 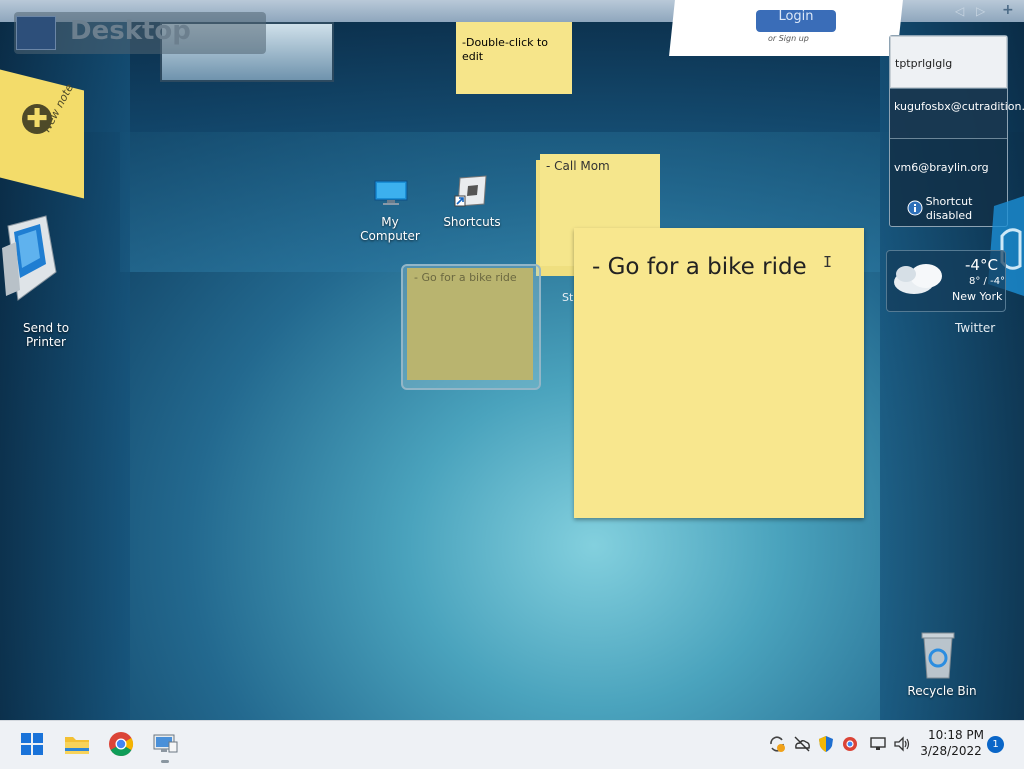 What do you see at coordinates (878, 744) in the screenshot?
I see `network-icon` at bounding box center [878, 744].